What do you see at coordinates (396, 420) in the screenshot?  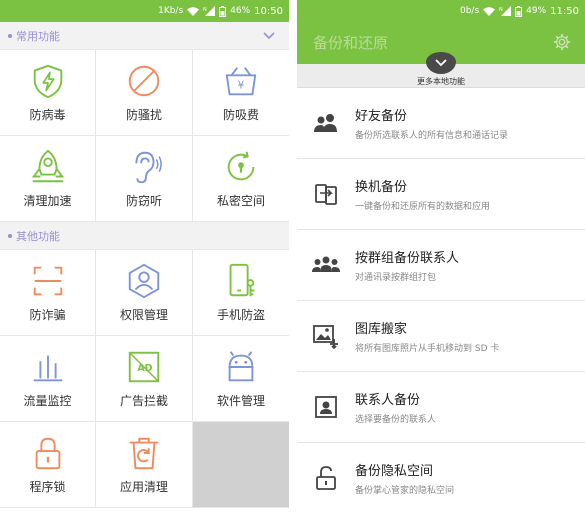 I see `item-subtitle: 选择要备份的联系人` at bounding box center [396, 420].